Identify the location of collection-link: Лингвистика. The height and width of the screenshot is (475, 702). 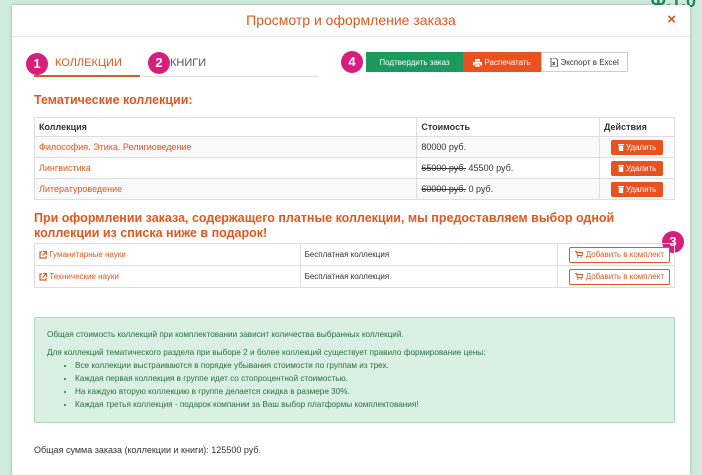
(65, 168).